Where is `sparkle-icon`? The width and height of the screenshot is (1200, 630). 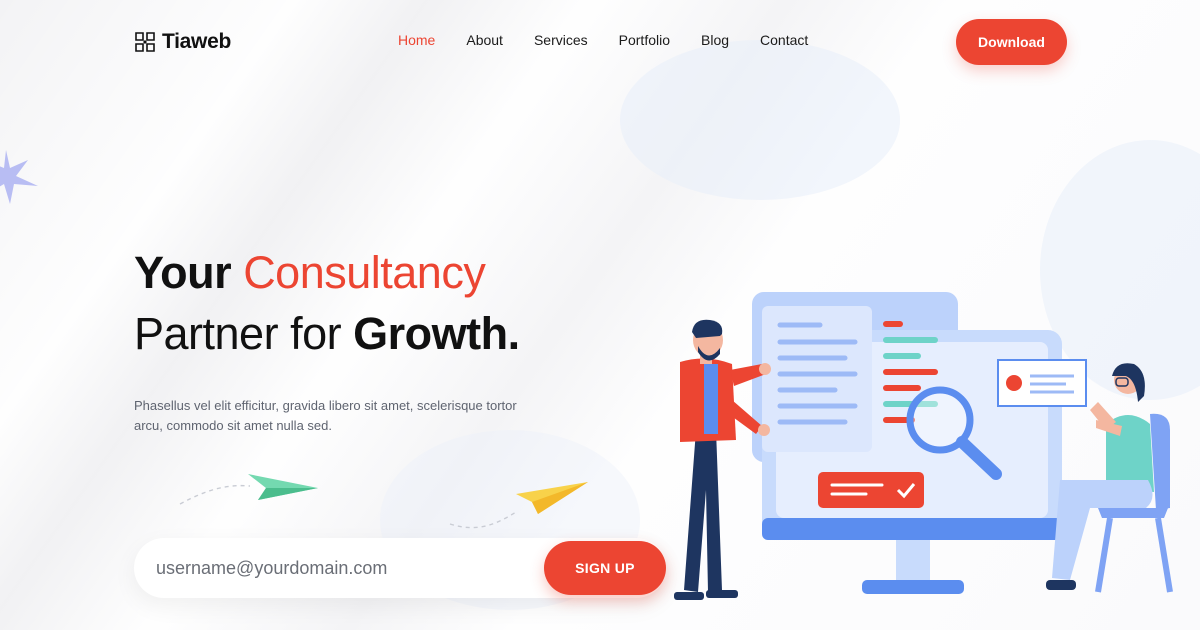
sparkle-icon is located at coordinates (19, 177).